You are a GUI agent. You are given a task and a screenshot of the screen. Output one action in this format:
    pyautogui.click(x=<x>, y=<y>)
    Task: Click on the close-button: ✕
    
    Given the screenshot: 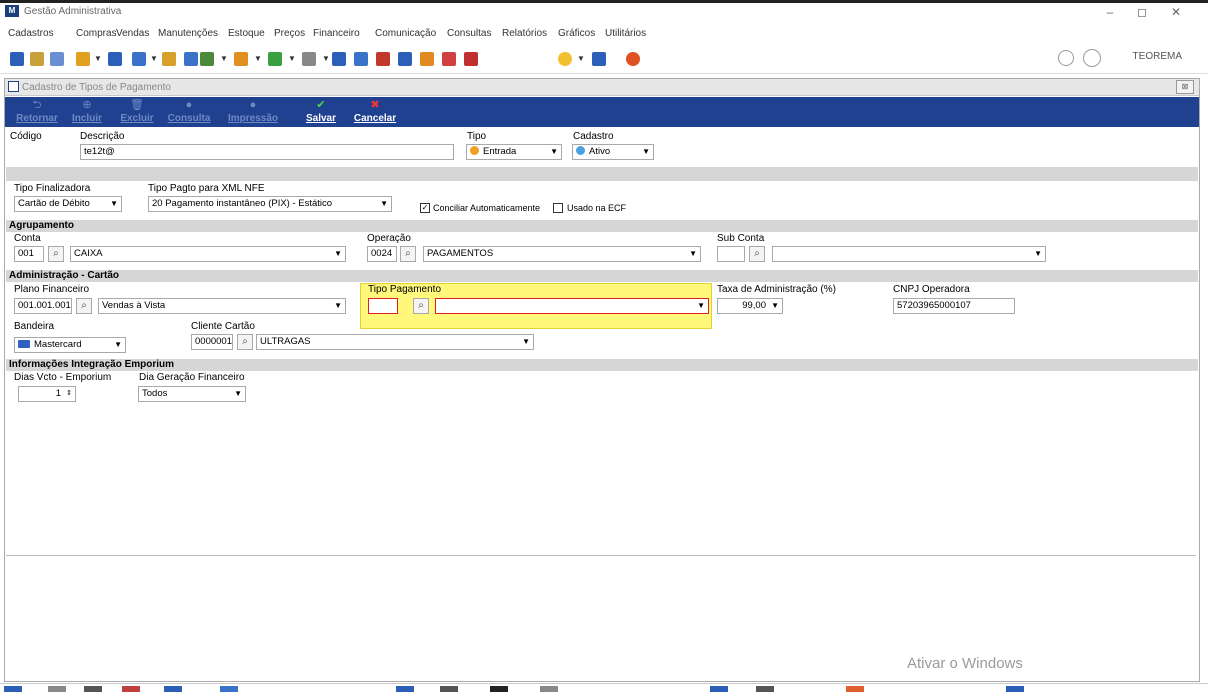 What is the action you would take?
    pyautogui.click(x=1176, y=12)
    